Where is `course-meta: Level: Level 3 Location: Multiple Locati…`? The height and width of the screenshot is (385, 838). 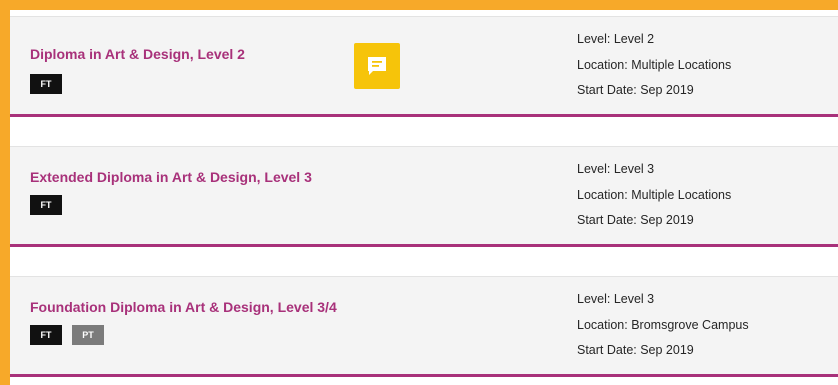 course-meta: Level: Level 3 Location: Multiple Locati… is located at coordinates (654, 195).